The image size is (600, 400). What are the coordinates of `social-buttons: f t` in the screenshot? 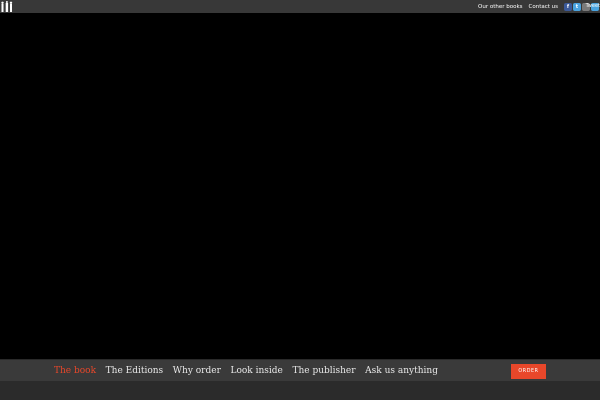 It's located at (582, 6).